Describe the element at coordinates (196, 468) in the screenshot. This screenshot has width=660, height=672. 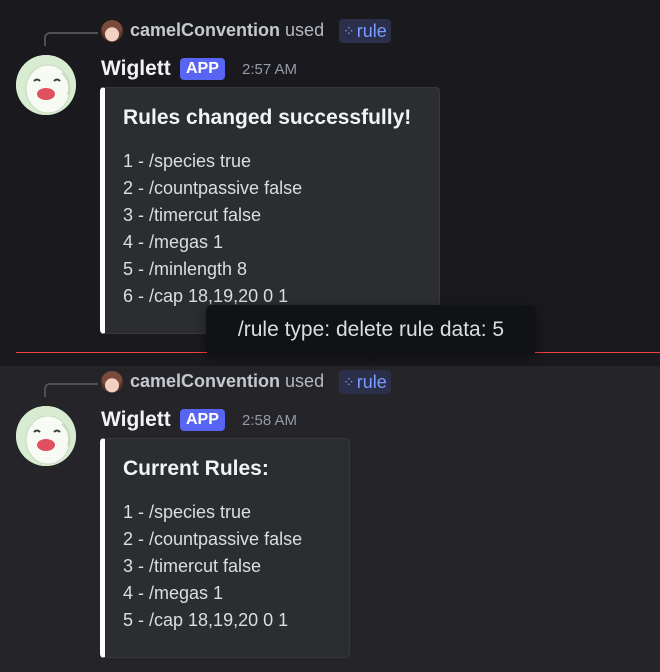
I see `embed-title: Current Rules:` at that location.